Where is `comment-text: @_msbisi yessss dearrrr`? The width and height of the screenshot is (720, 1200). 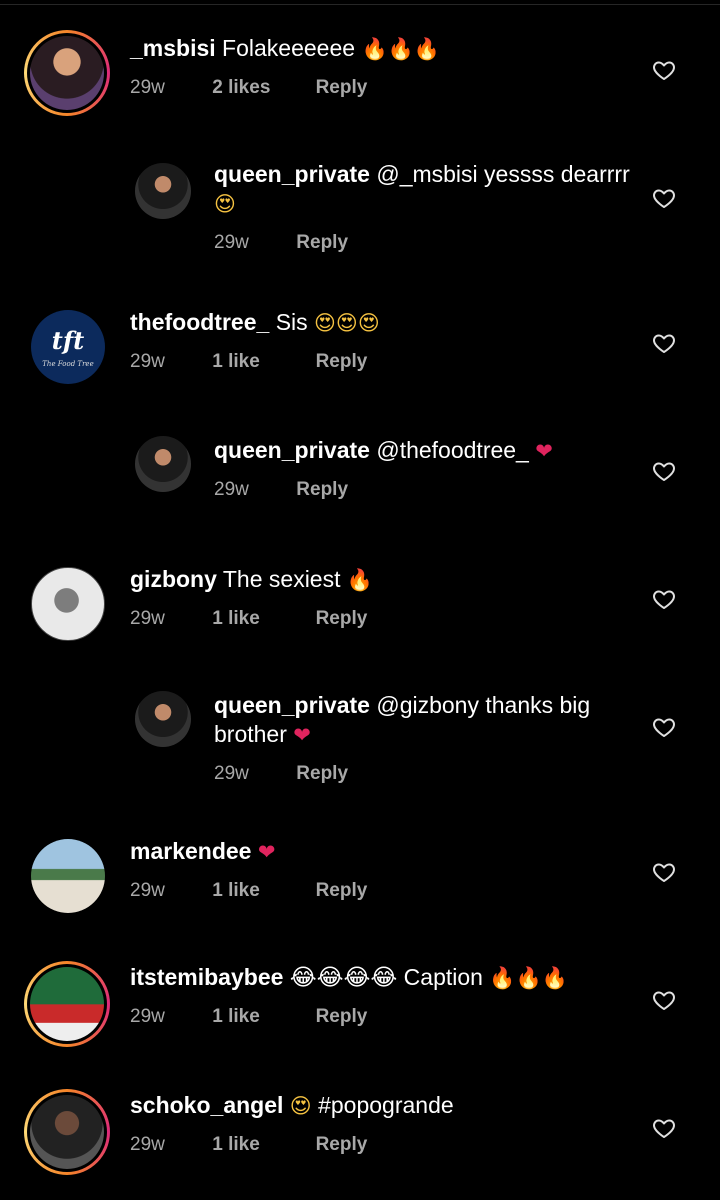 comment-text: @_msbisi yessss dearrrr is located at coordinates (503, 174).